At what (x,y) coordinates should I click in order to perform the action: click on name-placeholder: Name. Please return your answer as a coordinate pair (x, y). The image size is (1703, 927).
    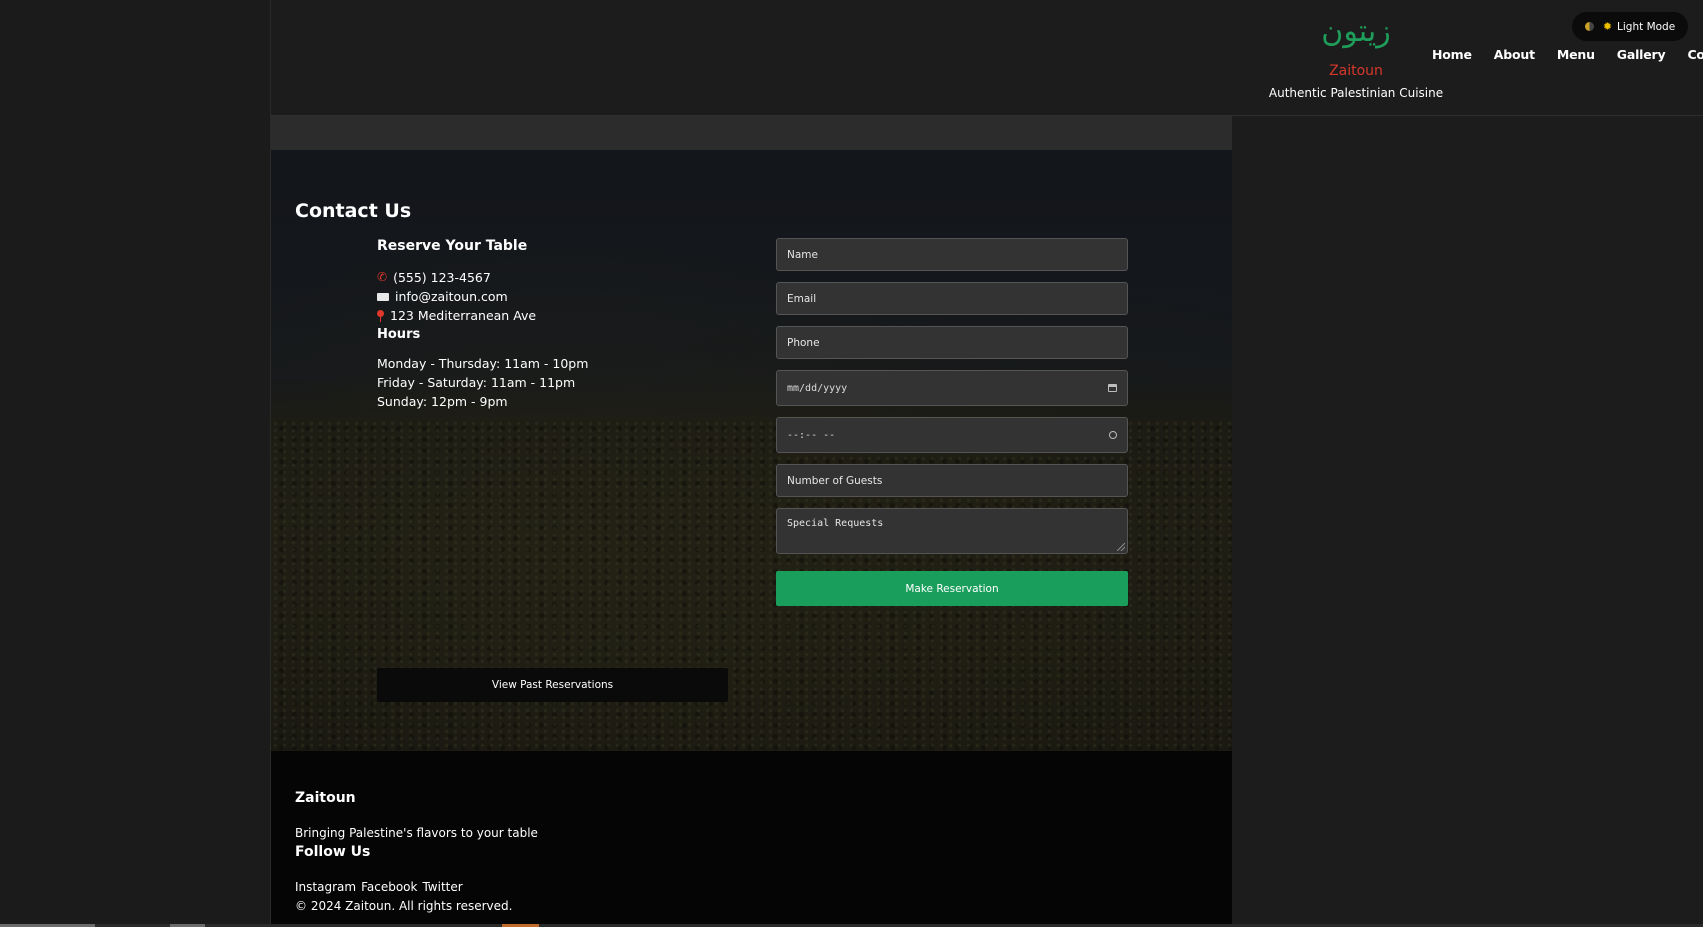
    Looking at the image, I should click on (802, 254).